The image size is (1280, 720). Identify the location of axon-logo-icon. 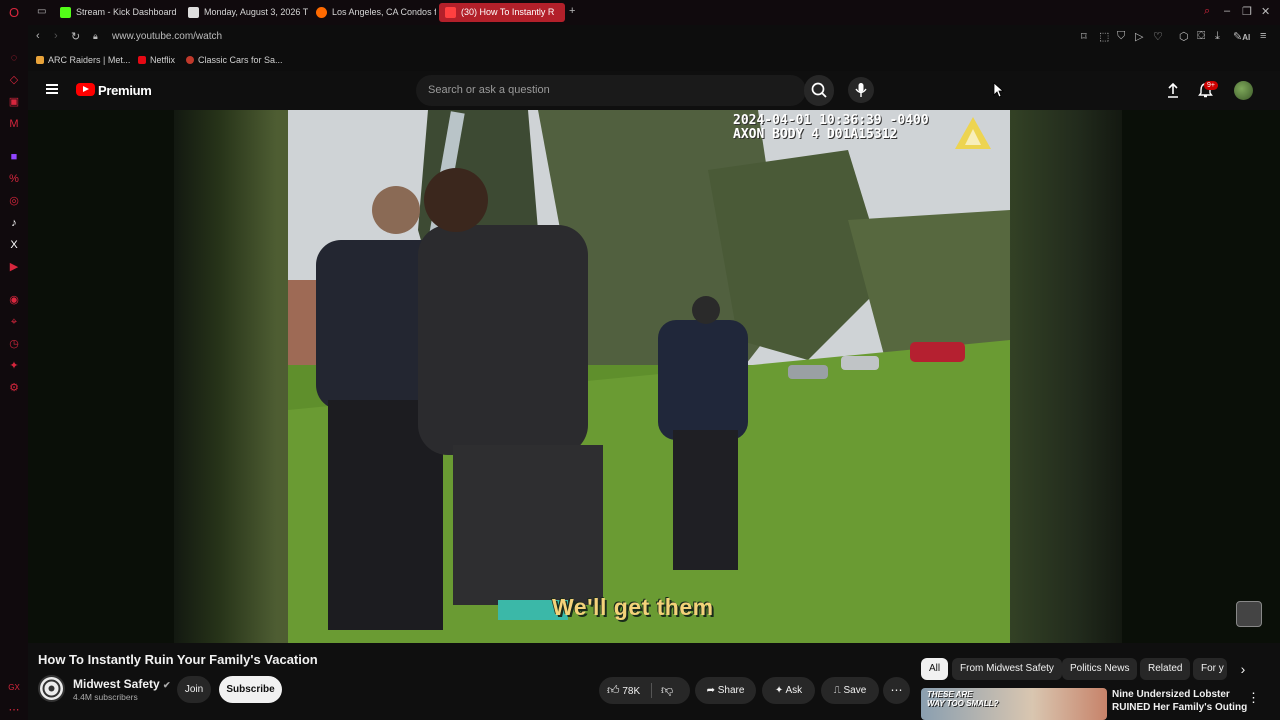
(973, 133).